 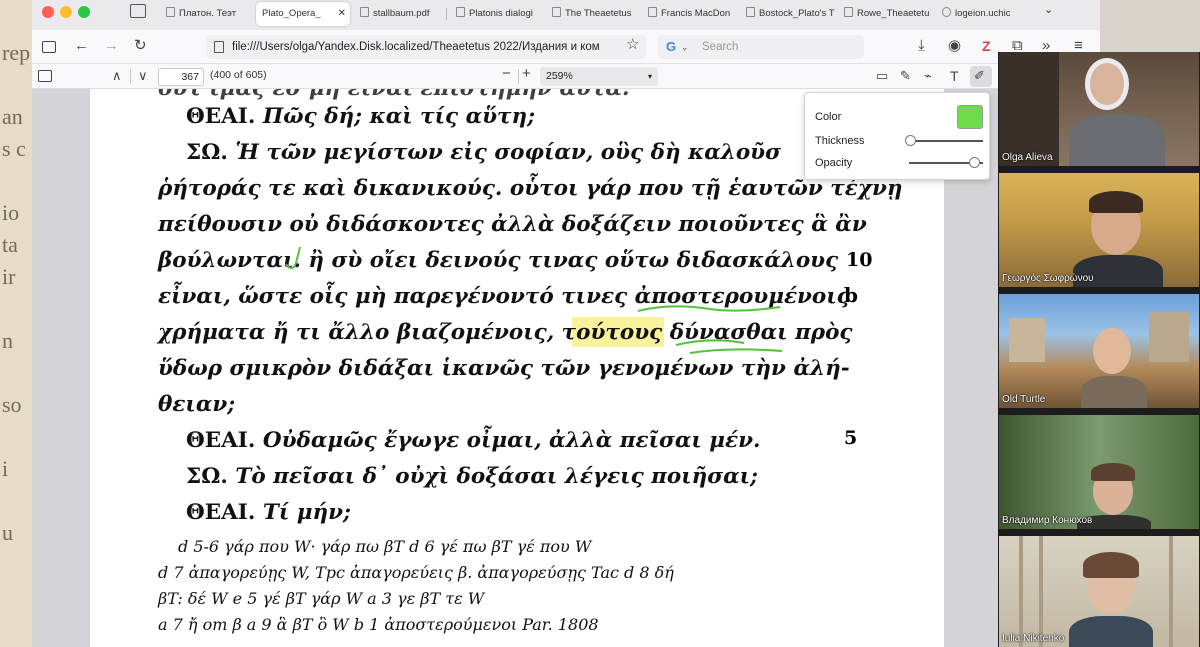 I want to click on tab-1: Plato_Opera_ ✕, so click(x=303, y=14).